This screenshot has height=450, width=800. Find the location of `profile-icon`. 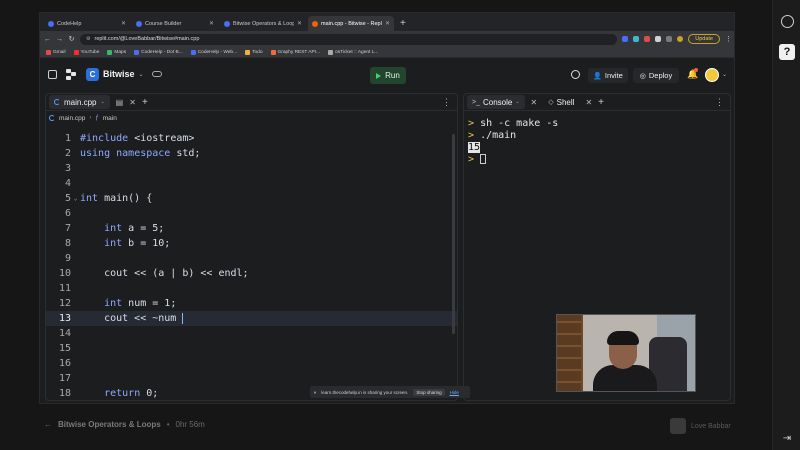

profile-icon is located at coordinates (680, 39).